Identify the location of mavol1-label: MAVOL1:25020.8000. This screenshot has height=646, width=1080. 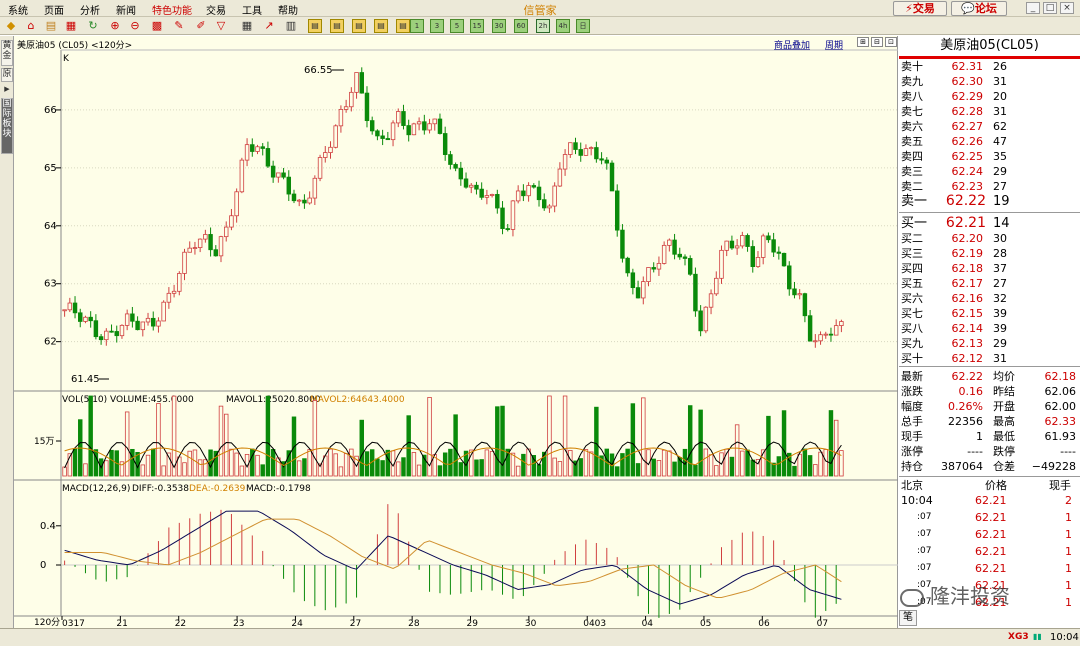
(273, 400).